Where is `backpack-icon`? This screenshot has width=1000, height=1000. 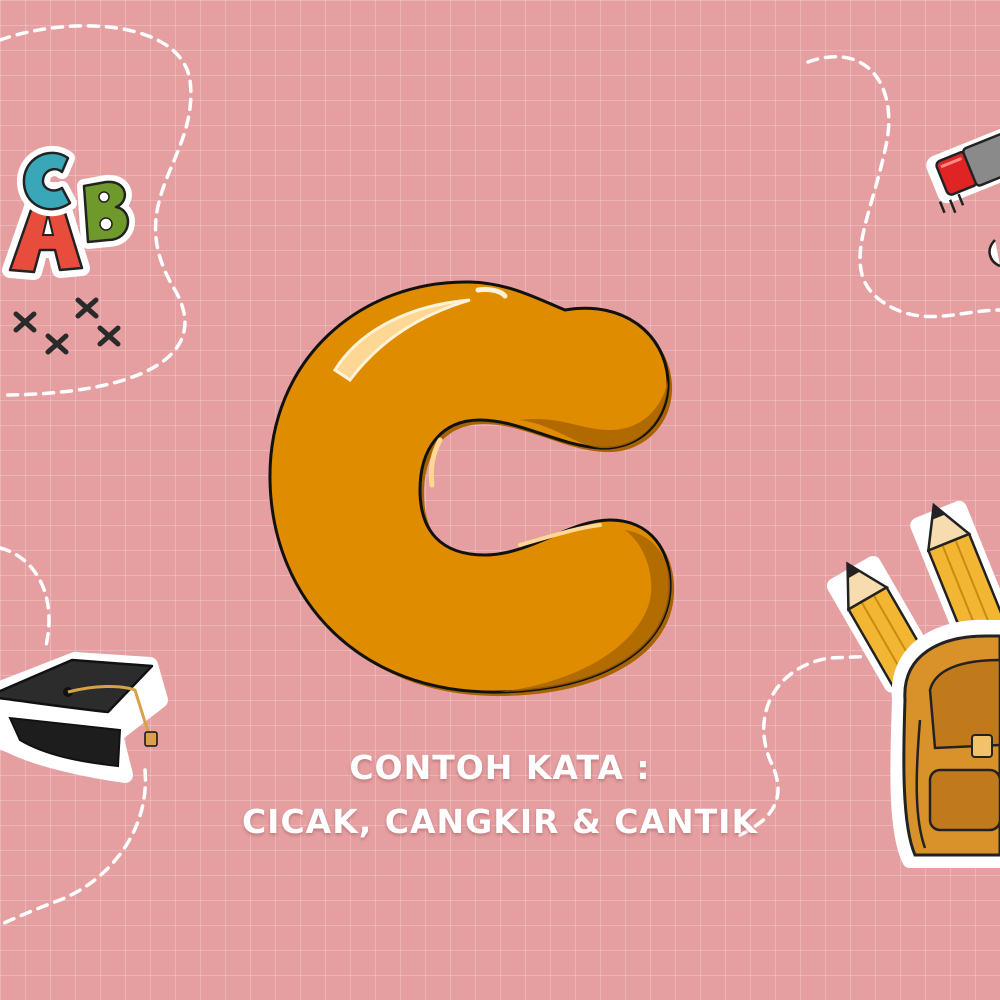 backpack-icon is located at coordinates (945, 743).